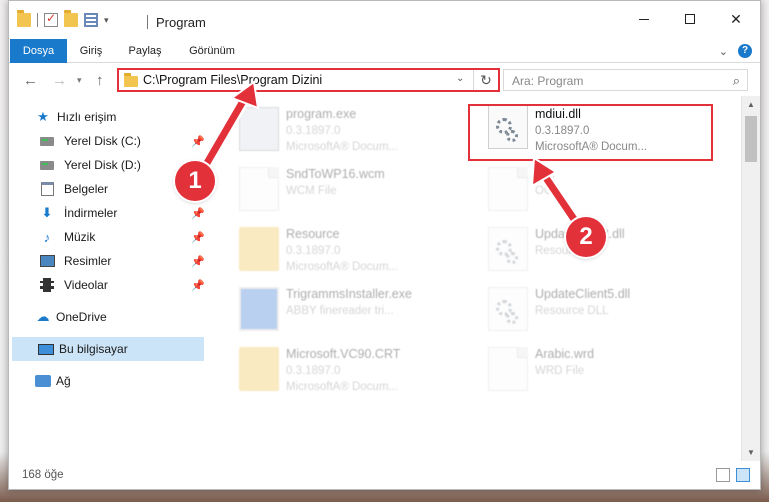 The height and width of the screenshot is (502, 769). I want to click on sidebar-item-local-disk-c: Yerel Disk (C:) 📌, so click(107, 141).